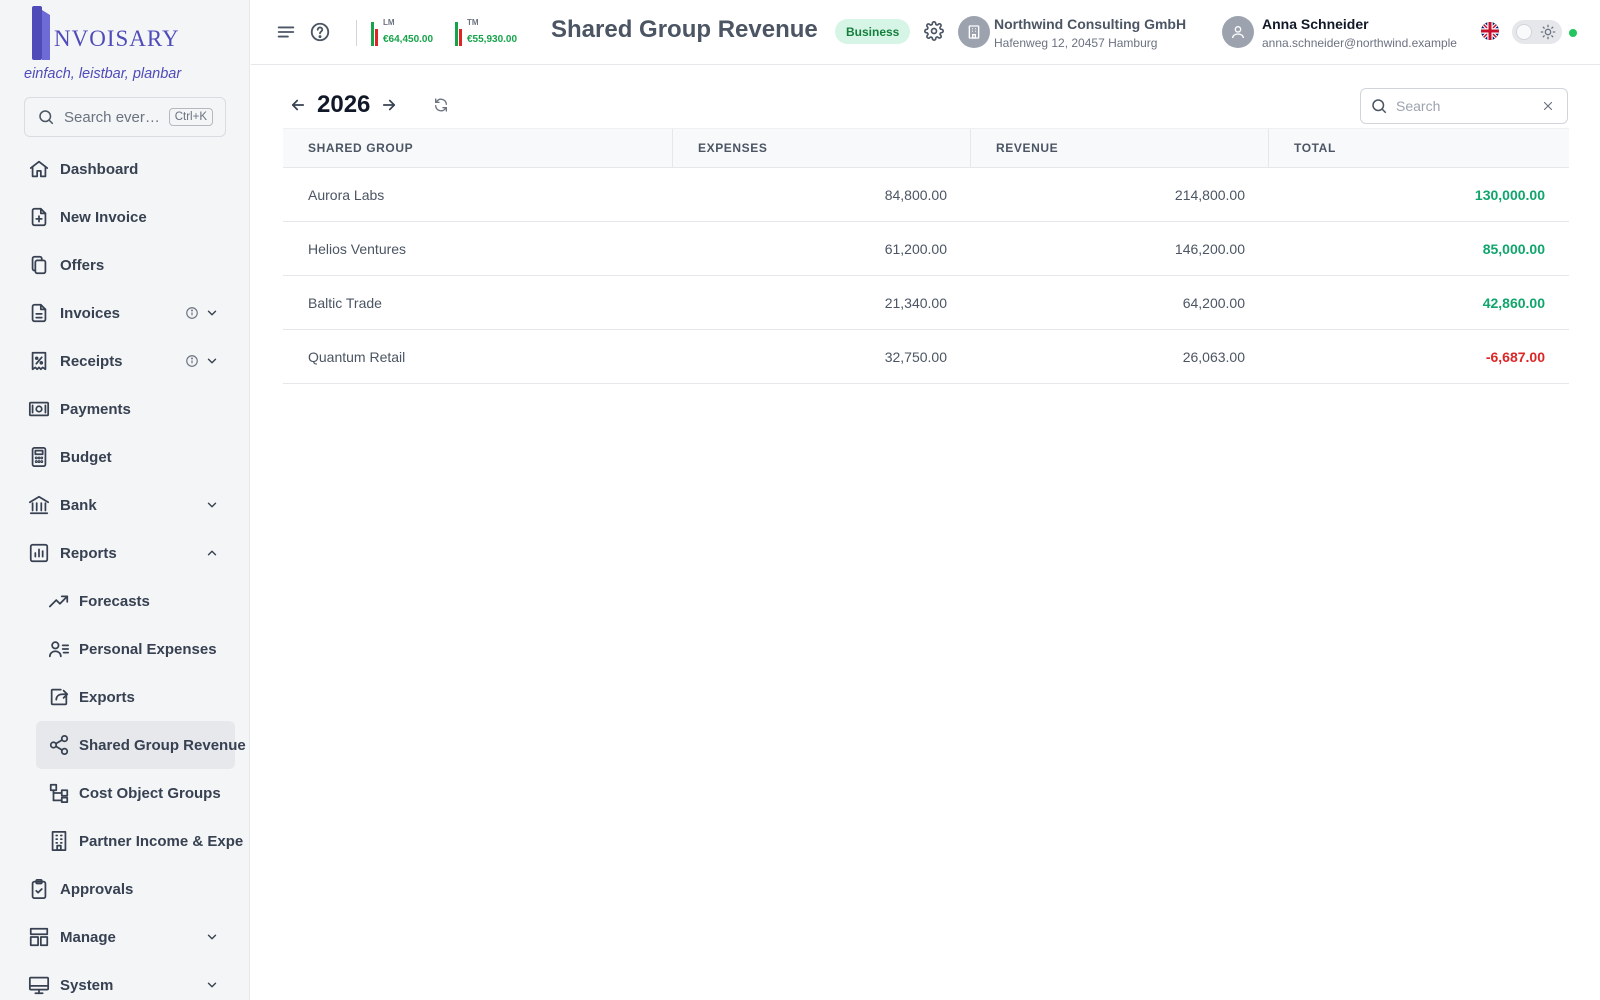 The image size is (1600, 1000). I want to click on online-status-dot, so click(1573, 33).